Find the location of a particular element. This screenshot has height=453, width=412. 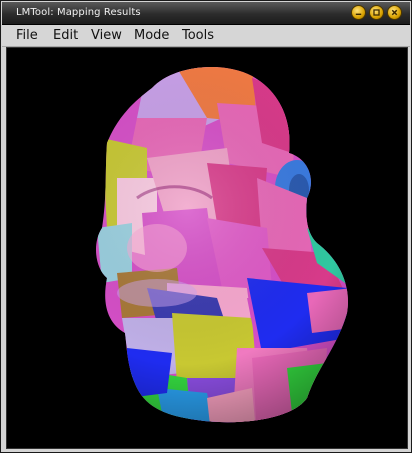

menu-bar: File Edit View Mode Tools is located at coordinates (206, 36).